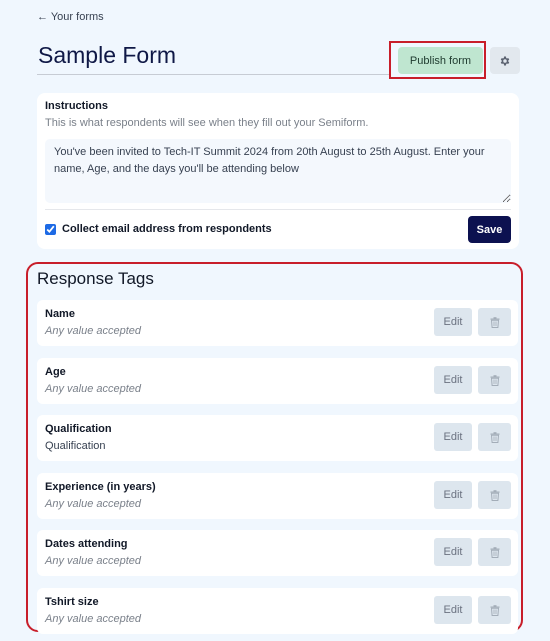 The height and width of the screenshot is (641, 550). I want to click on tag-name: Age, so click(55, 372).